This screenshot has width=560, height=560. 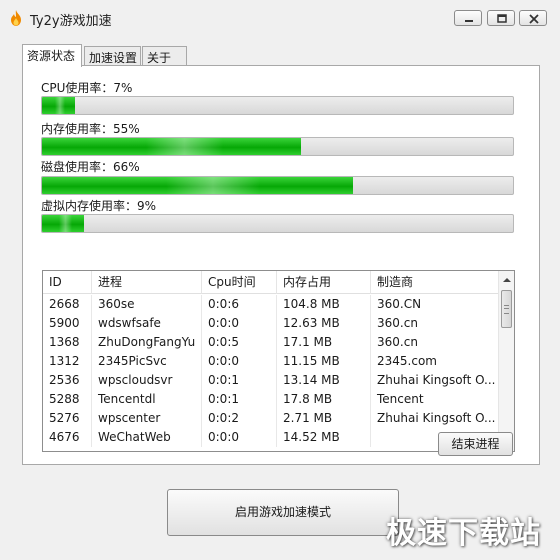 I want to click on table-row: 5288 Tencentdl 0:0:1 17.8 MB Tencent, so click(x=270, y=399).